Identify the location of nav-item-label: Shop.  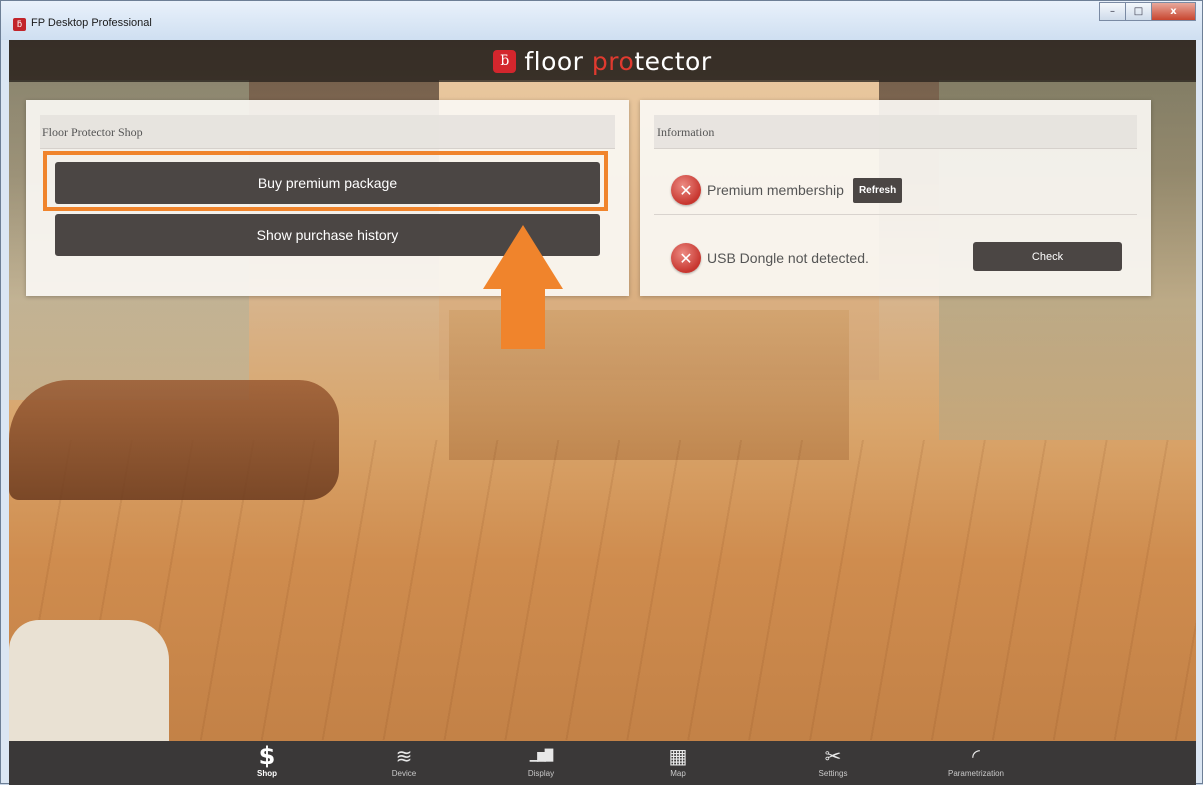
(267, 773).